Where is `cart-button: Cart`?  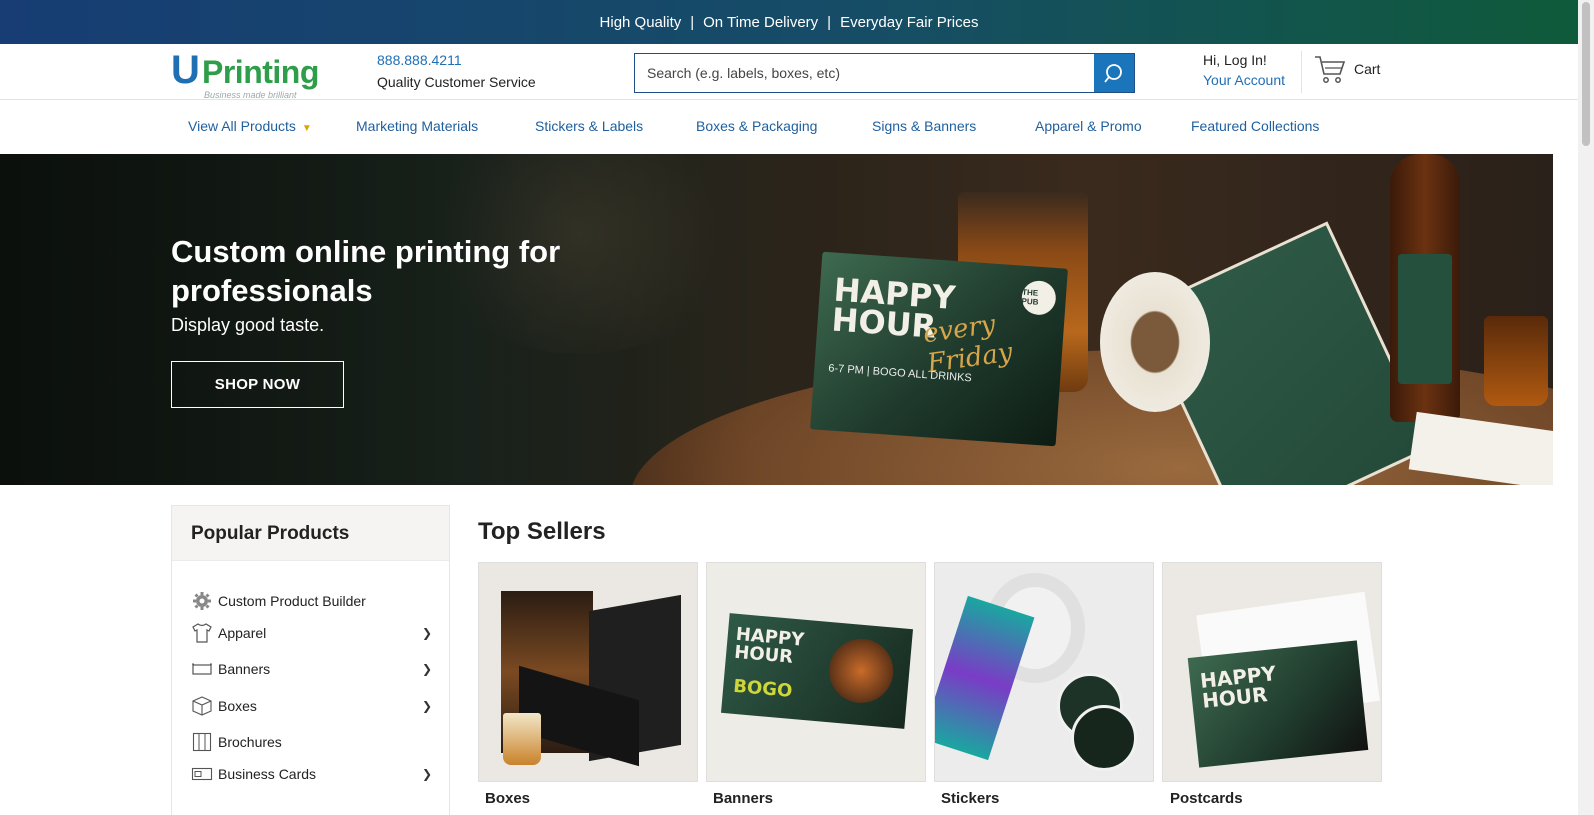
cart-button: Cart is located at coordinates (1347, 69).